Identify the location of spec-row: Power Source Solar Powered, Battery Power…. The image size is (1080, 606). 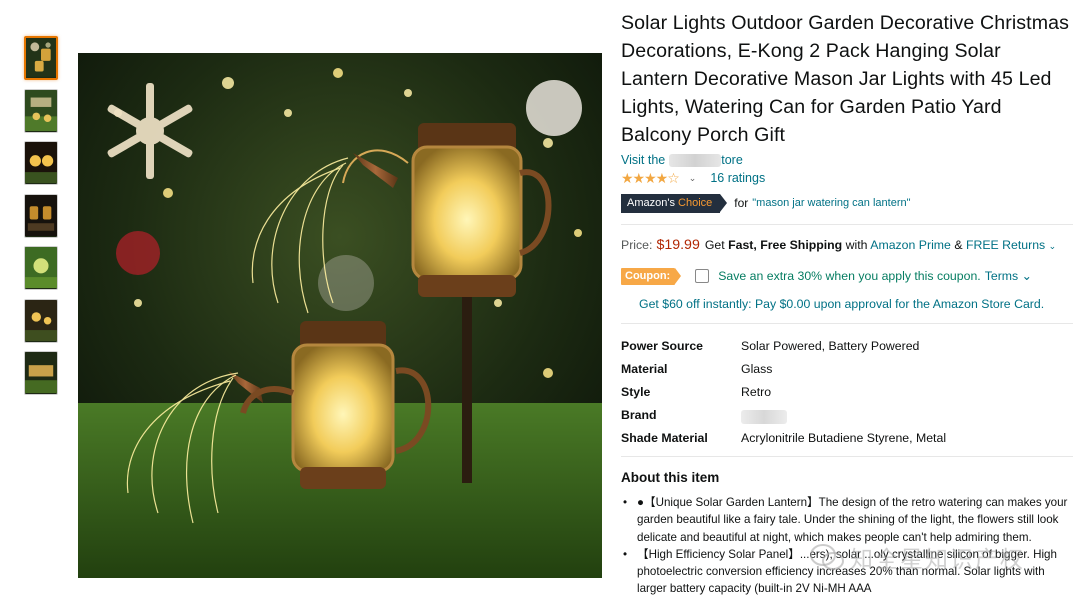
(847, 345).